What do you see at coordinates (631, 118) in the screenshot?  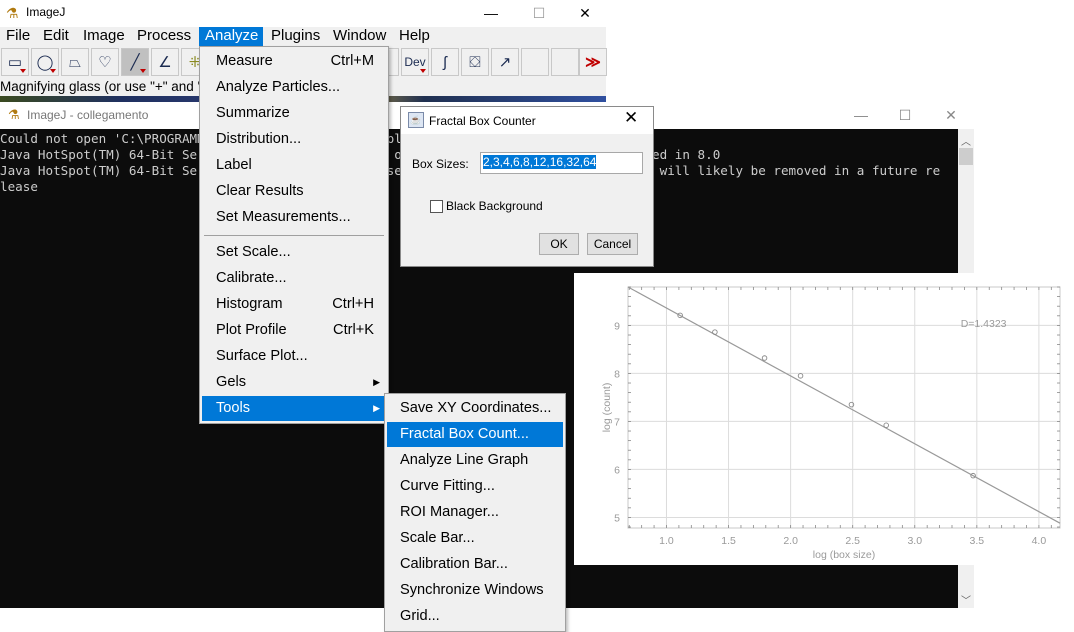 I see `dialog-close-button: ✕` at bounding box center [631, 118].